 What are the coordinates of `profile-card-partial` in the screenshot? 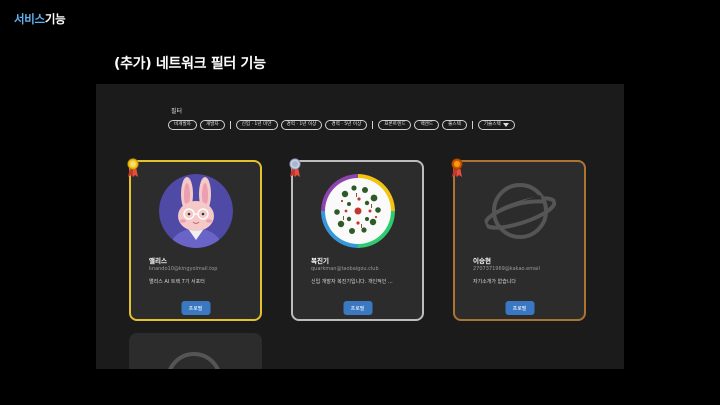 It's located at (195, 351).